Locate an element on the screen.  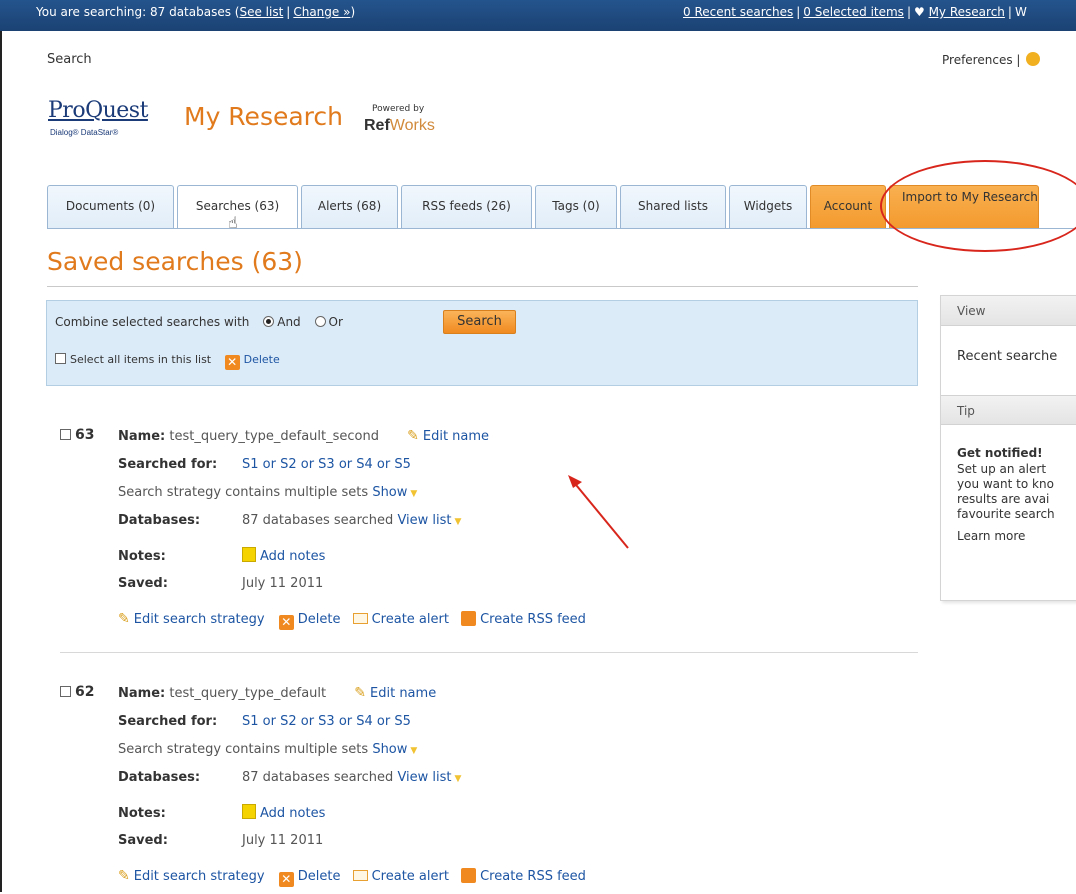
refworks-ref: Ref is located at coordinates (377, 125).